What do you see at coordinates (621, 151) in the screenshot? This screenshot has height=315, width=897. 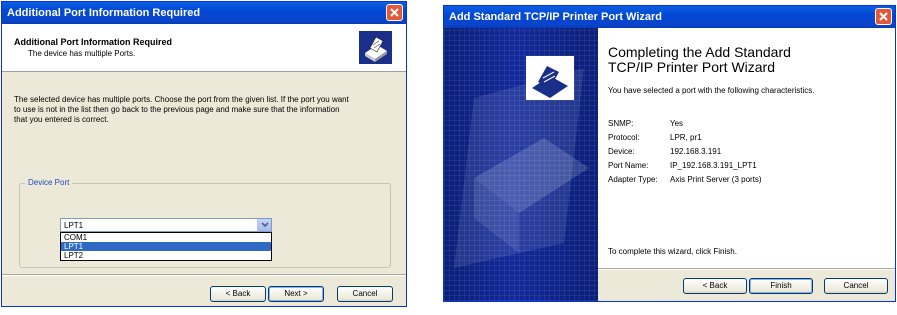 I see `field-key-device: Device:` at bounding box center [621, 151].